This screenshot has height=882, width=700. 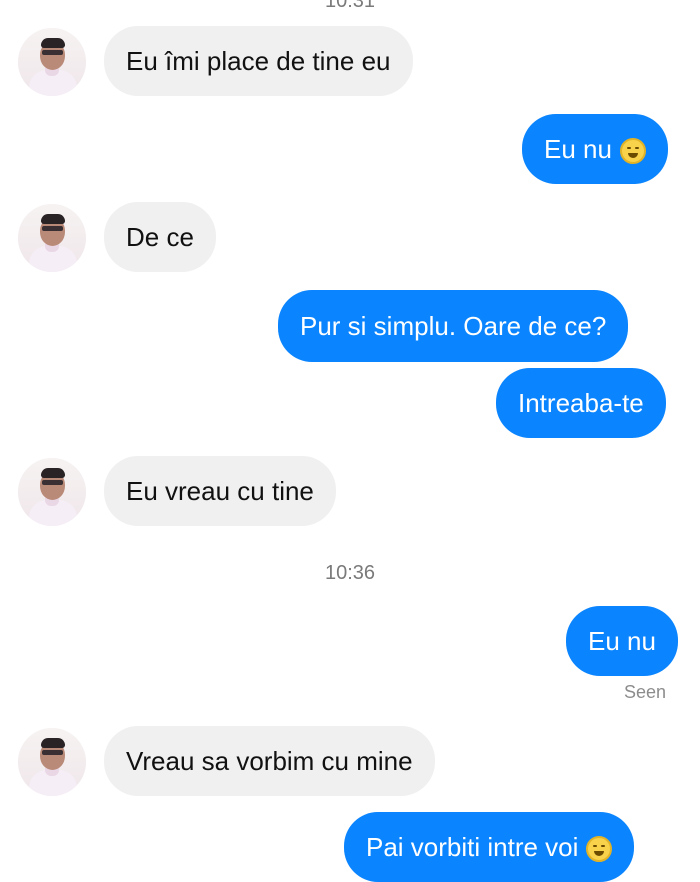 I want to click on message-bubble-outgoing: Pur si simplu. Oare de ce?, so click(x=453, y=326).